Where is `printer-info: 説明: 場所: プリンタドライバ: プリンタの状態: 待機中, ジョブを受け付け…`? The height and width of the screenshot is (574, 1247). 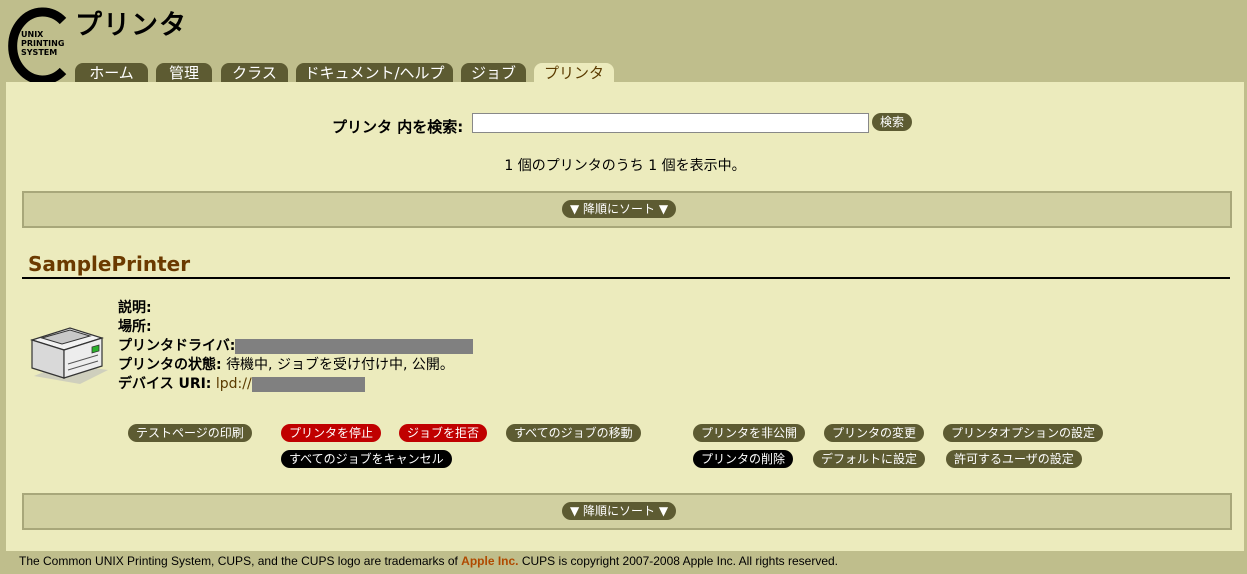
printer-info: 説明: 場所: プリンタドライバ: プリンタの状態: 待機中, ジョブを受け付け… is located at coordinates (296, 346).